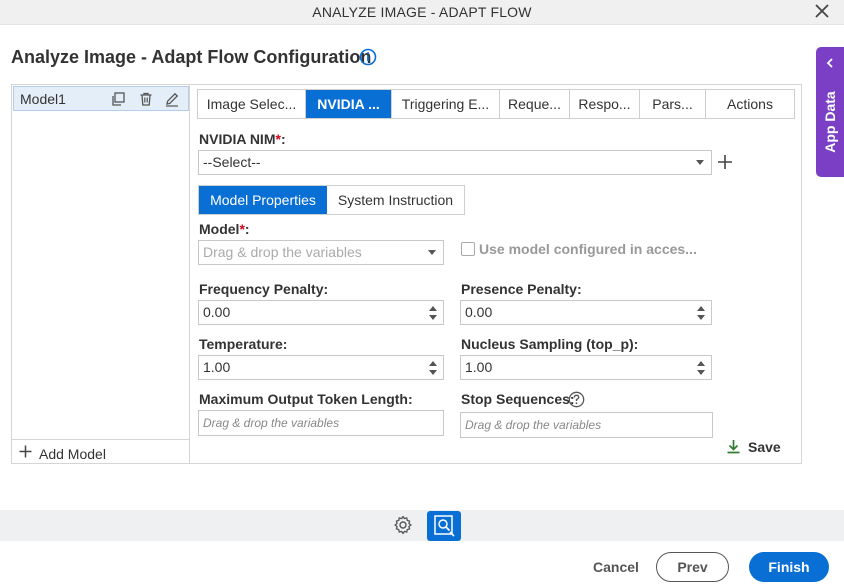  What do you see at coordinates (829, 63) in the screenshot?
I see `chevron-left-icon` at bounding box center [829, 63].